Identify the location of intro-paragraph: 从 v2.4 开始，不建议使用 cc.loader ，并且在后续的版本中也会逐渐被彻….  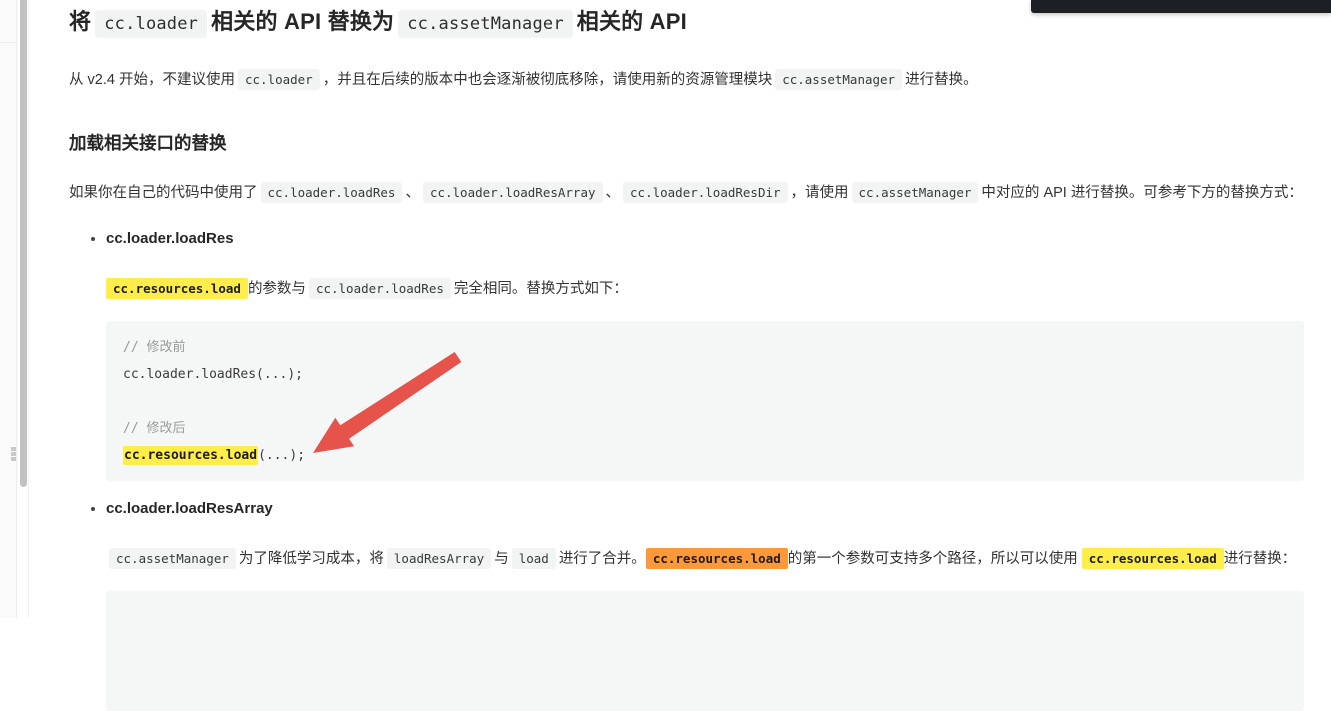
(686, 80).